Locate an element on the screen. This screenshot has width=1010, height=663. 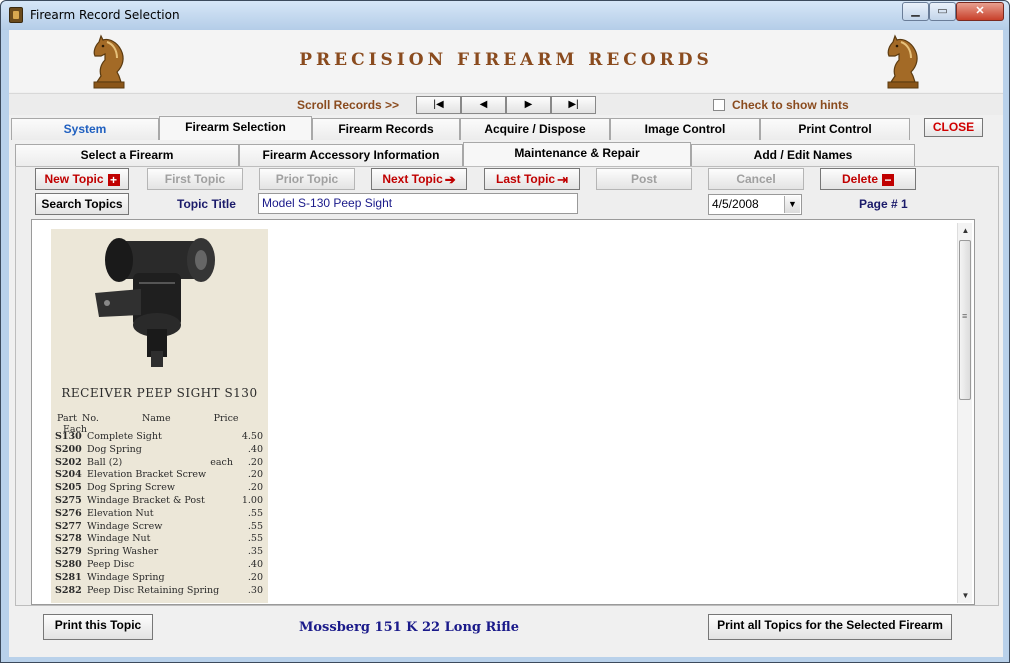
print-topic-button: Print this Topic is located at coordinates (98, 627).